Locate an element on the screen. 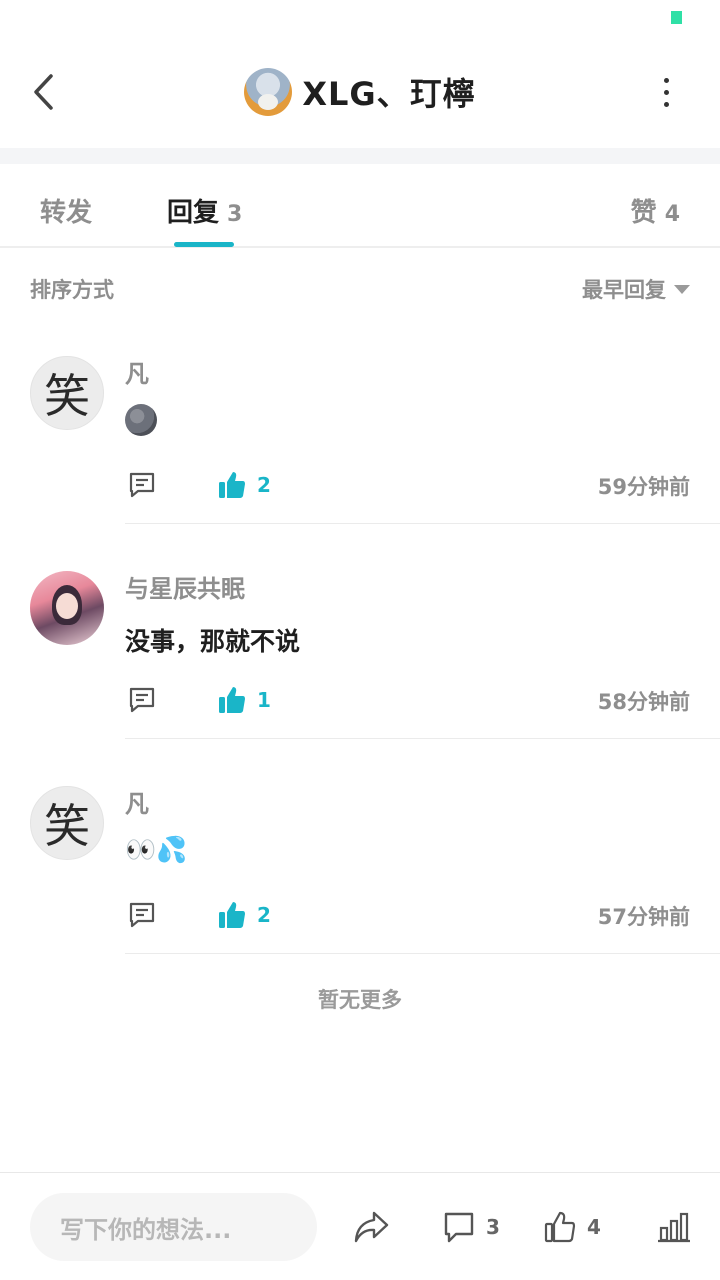  new-moon-face-icon is located at coordinates (141, 420).